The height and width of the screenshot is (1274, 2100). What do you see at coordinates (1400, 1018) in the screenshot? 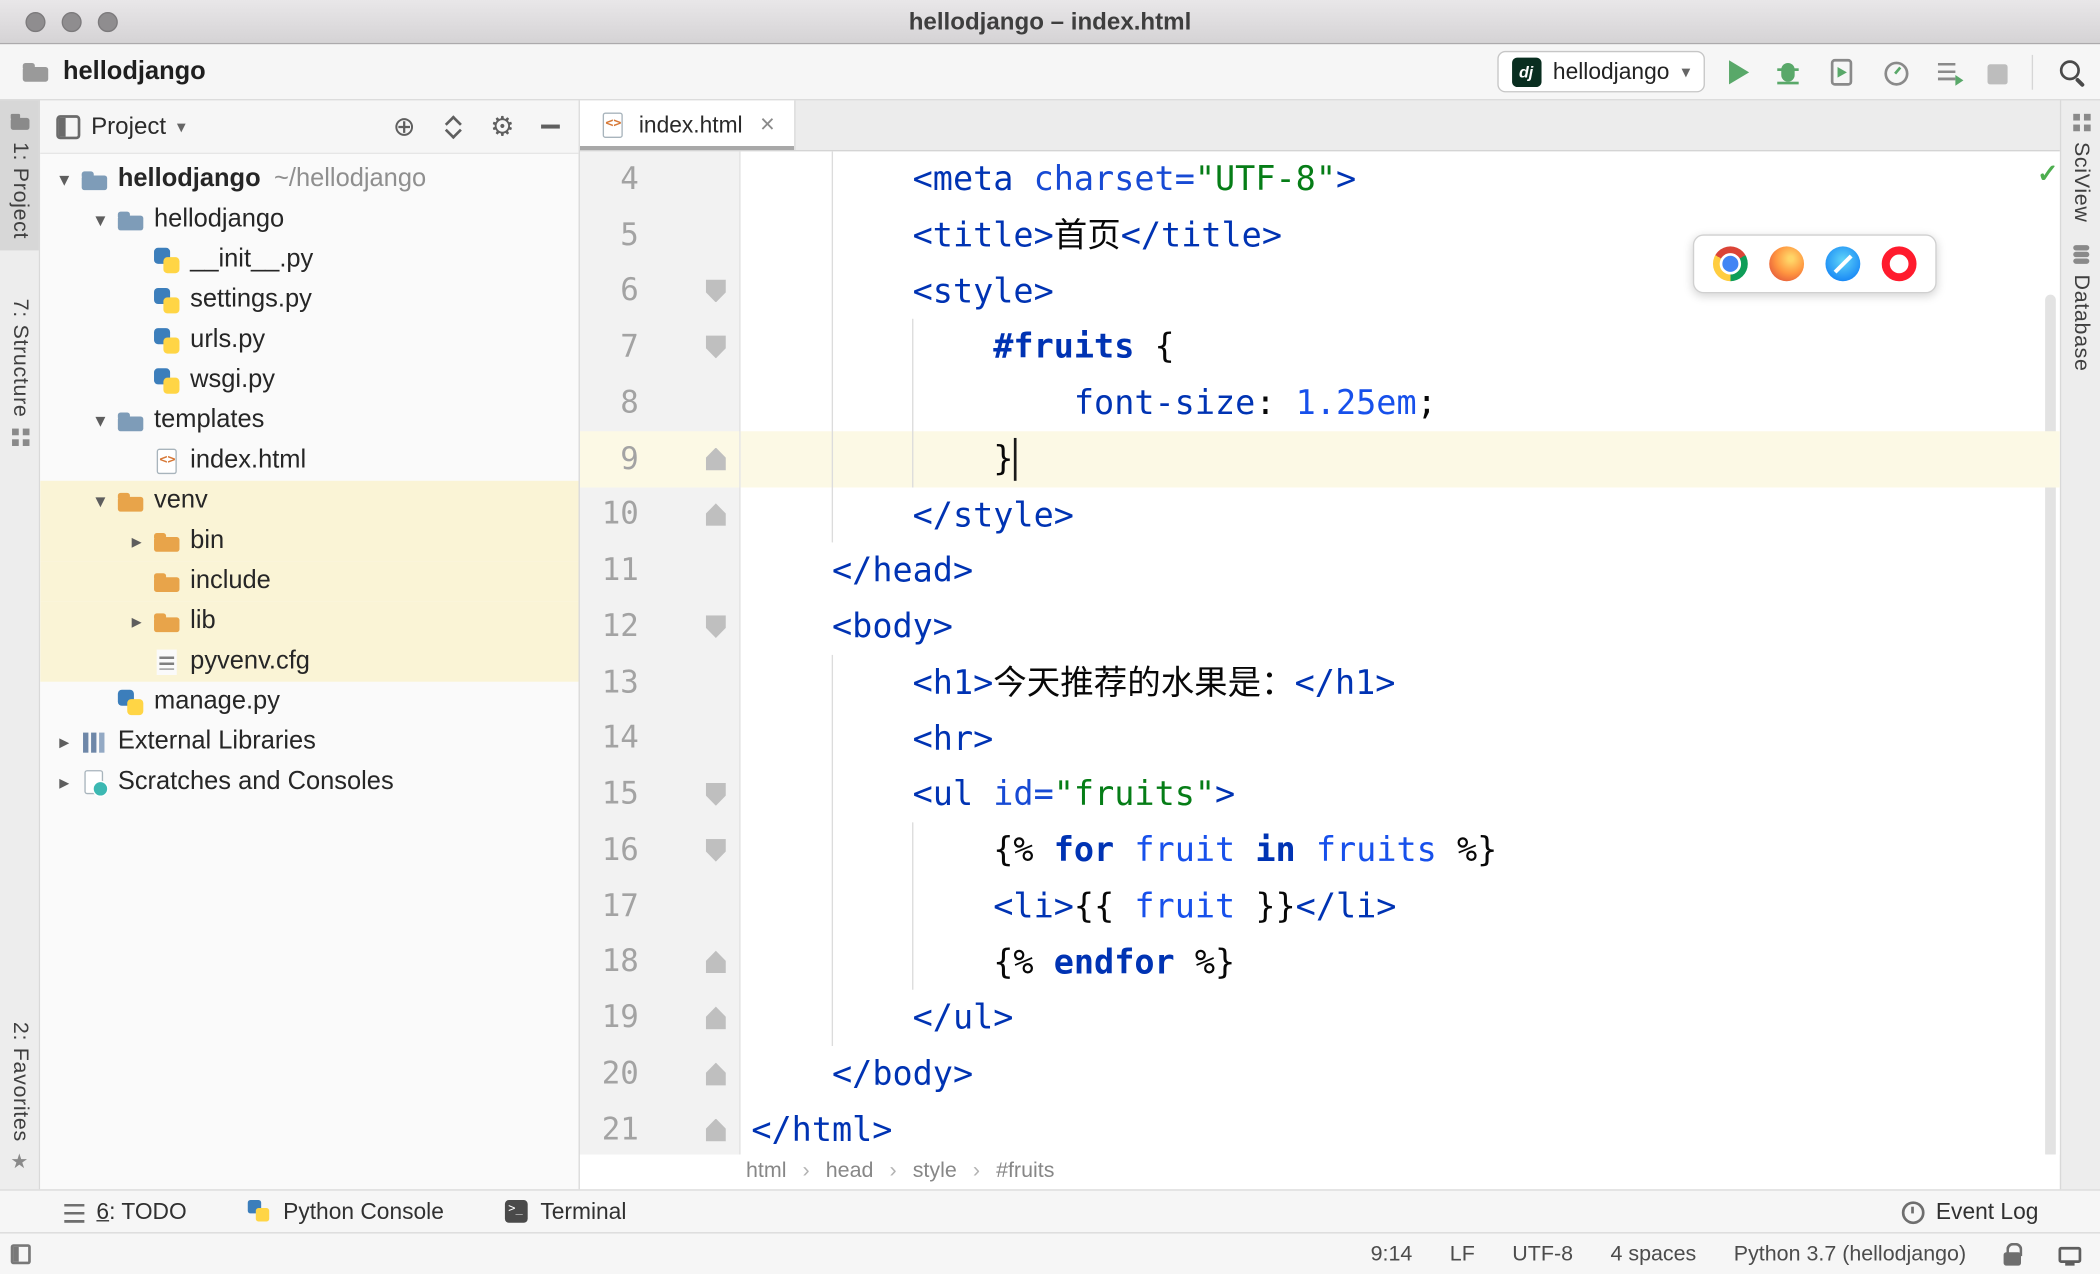
I see `code-line-19: </ul>` at bounding box center [1400, 1018].